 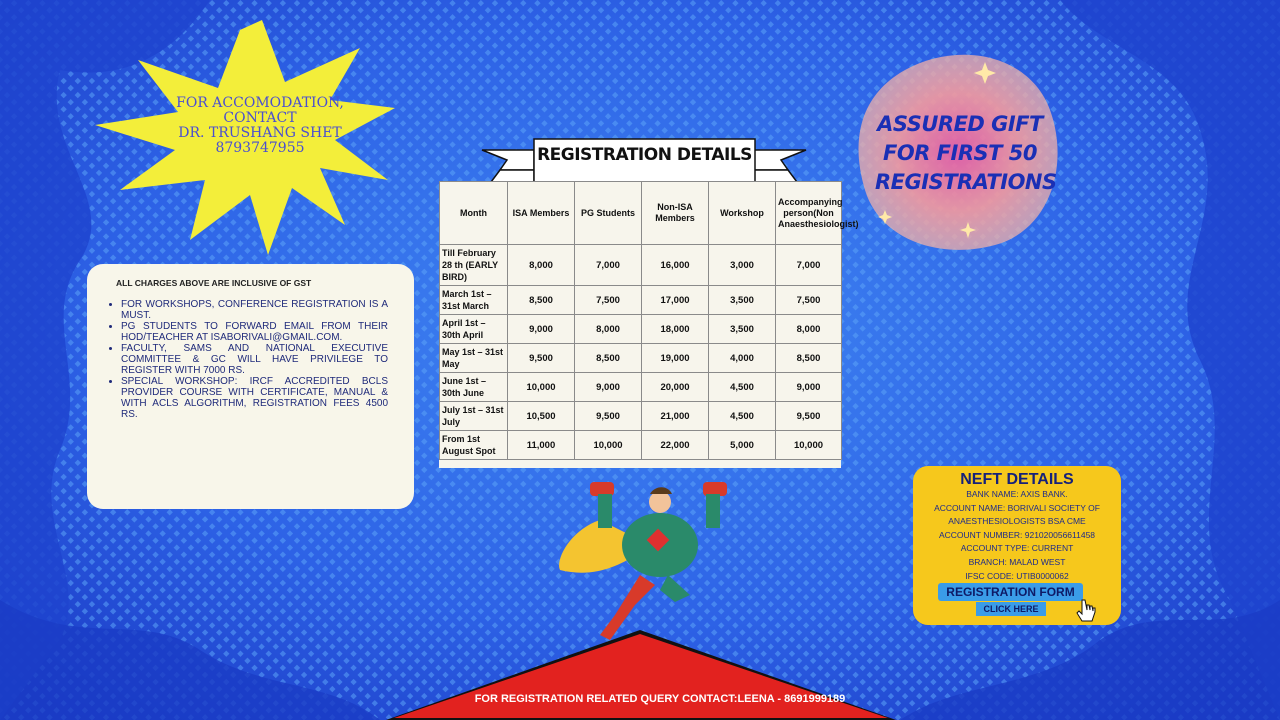 What do you see at coordinates (675, 329) in the screenshot?
I see `non-isa-cell: 18,000` at bounding box center [675, 329].